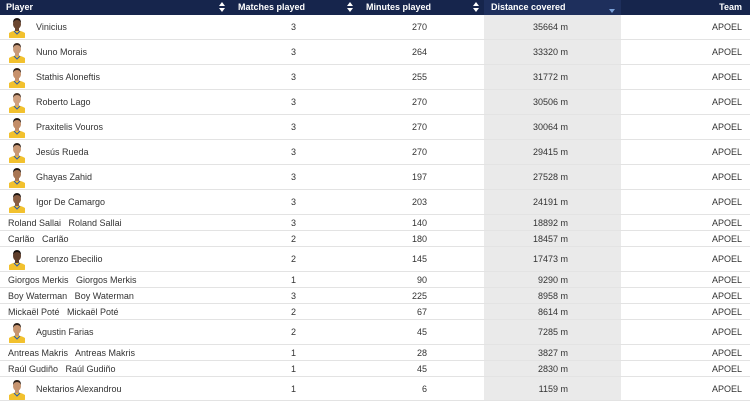 The width and height of the screenshot is (750, 405). Describe the element at coordinates (115, 202) in the screenshot. I see `player-cell: Igor De Camargo` at that location.